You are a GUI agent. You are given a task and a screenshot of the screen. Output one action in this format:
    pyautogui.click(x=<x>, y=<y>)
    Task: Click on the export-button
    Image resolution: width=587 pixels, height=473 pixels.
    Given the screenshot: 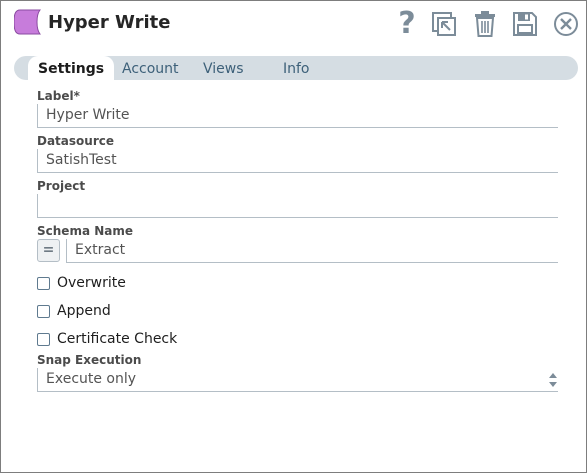 What is the action you would take?
    pyautogui.click(x=444, y=24)
    